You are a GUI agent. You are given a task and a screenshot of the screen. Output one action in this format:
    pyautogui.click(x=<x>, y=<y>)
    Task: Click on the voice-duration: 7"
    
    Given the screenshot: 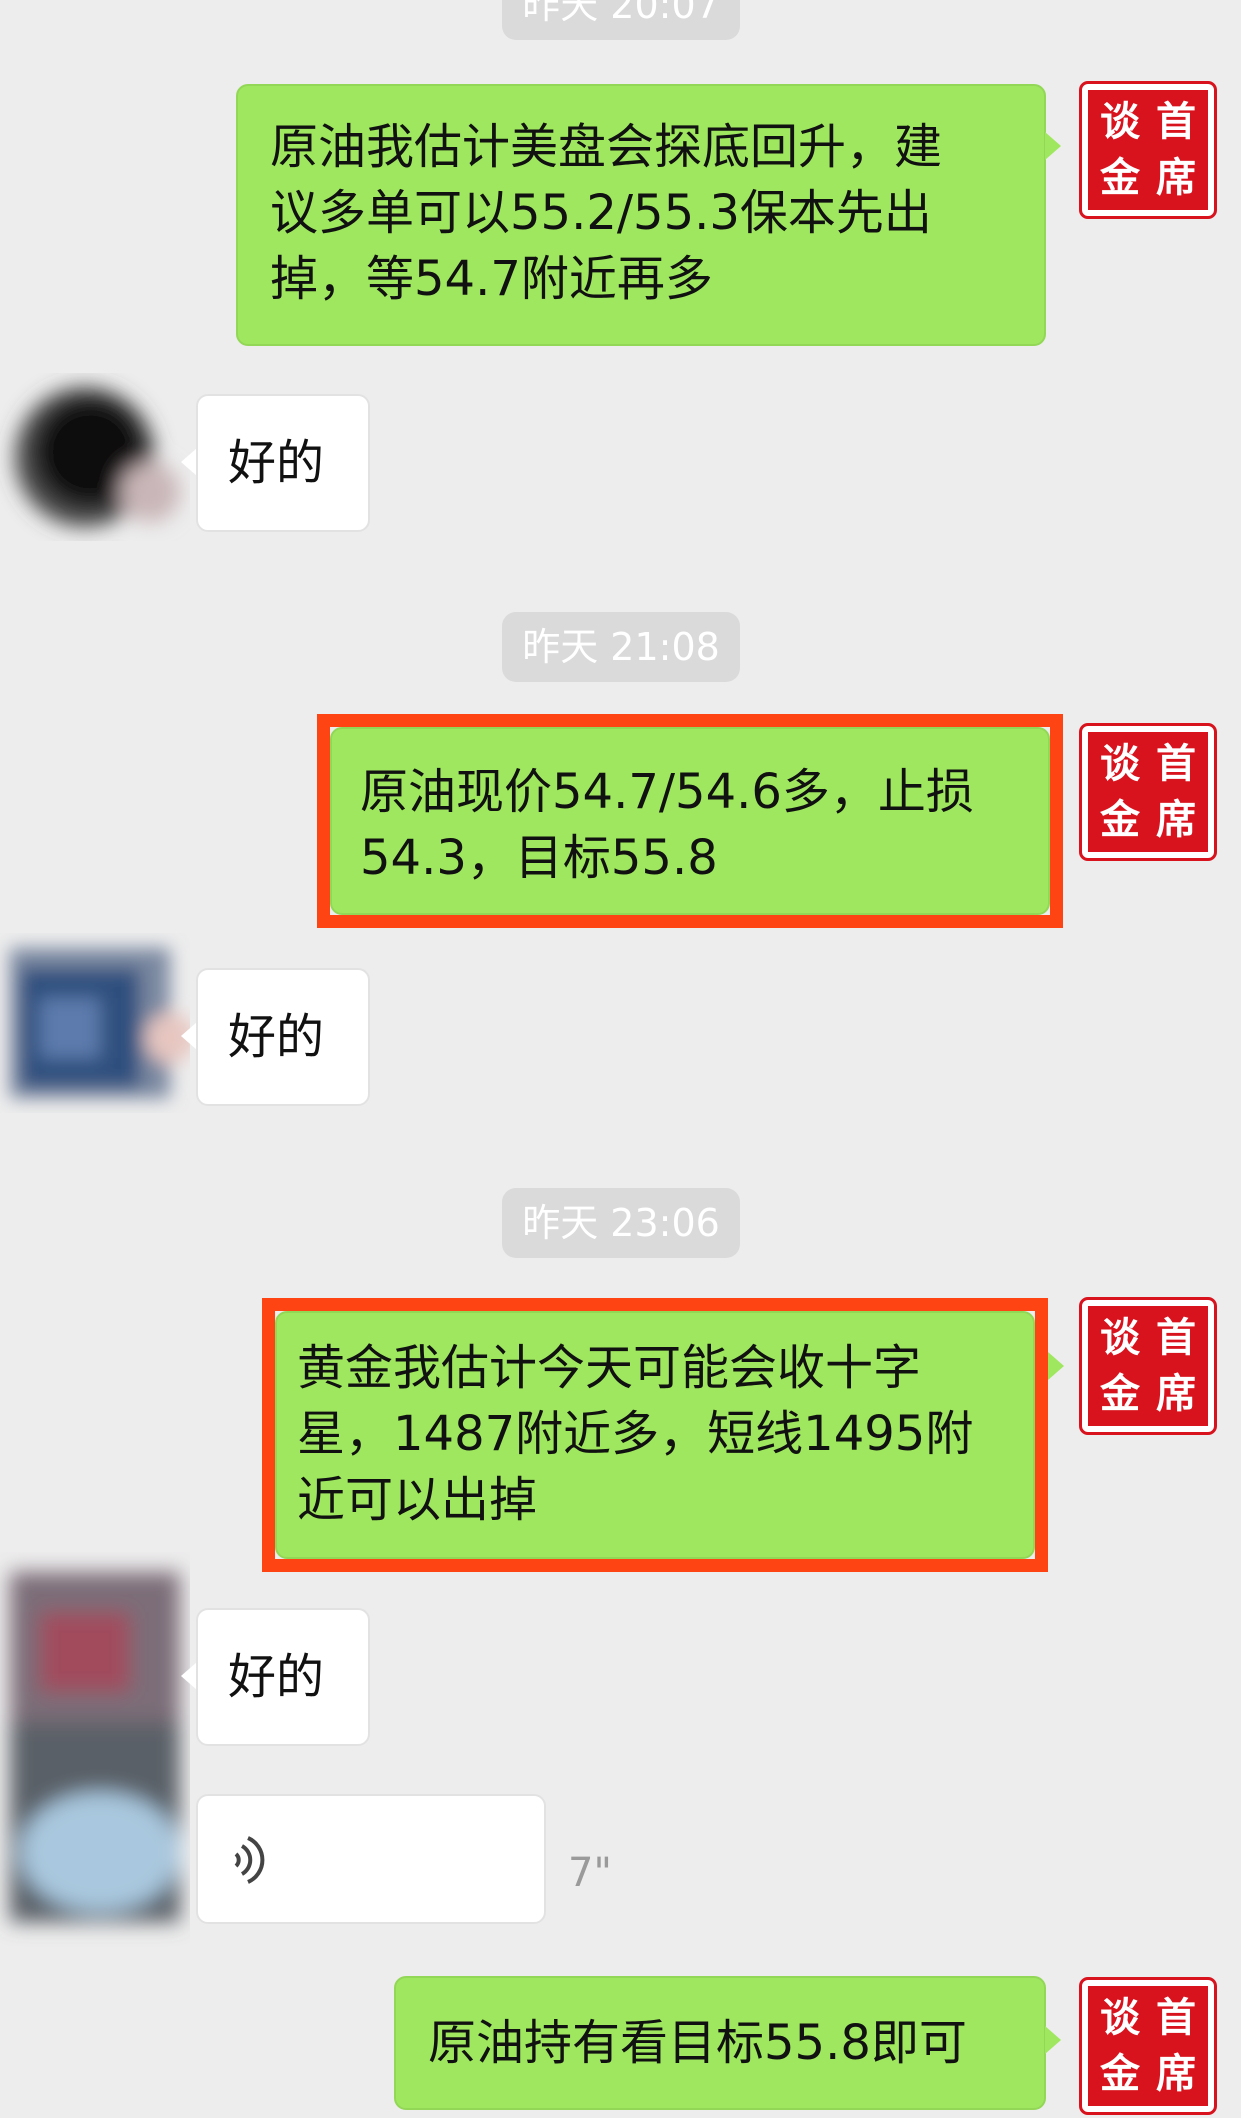 What is the action you would take?
    pyautogui.click(x=590, y=1873)
    